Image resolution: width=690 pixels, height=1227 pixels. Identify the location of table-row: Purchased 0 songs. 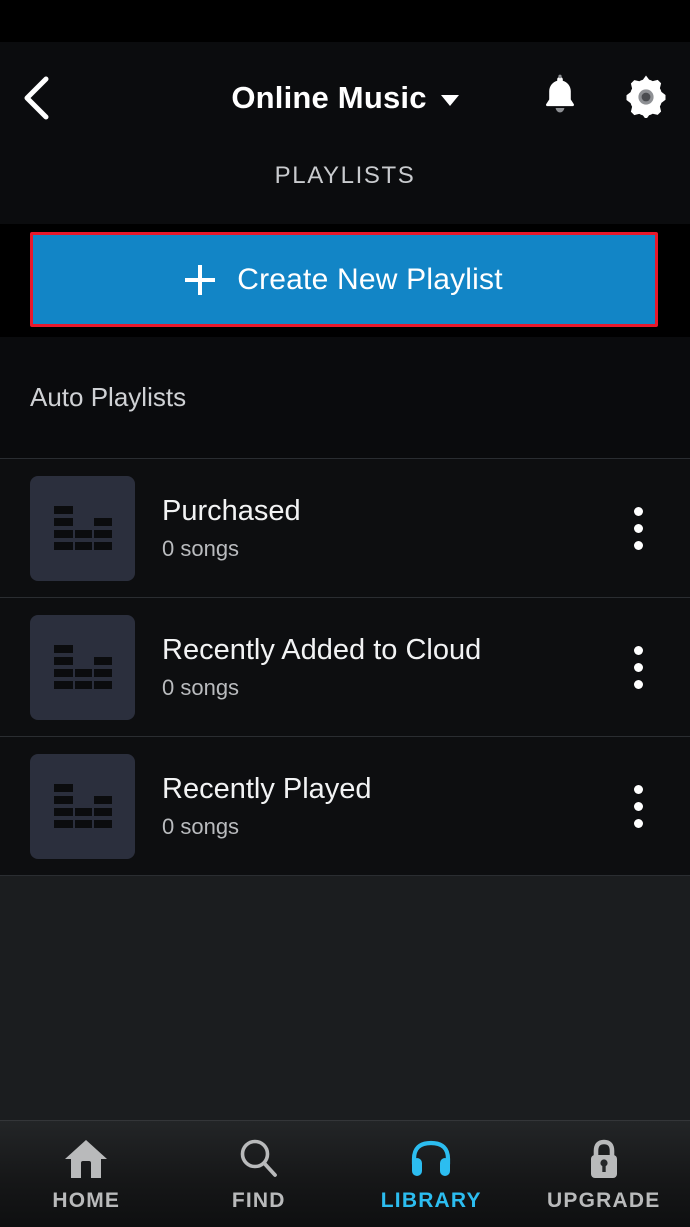
(345, 528).